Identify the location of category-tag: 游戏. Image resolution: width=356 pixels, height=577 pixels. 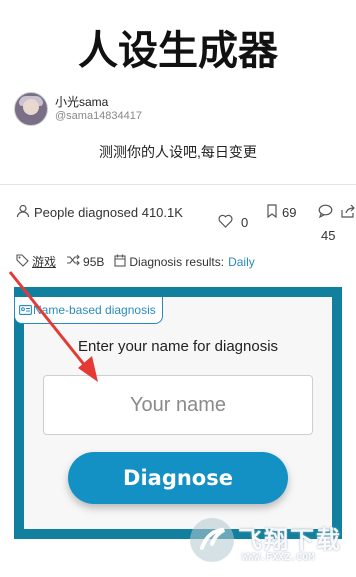
(36, 261).